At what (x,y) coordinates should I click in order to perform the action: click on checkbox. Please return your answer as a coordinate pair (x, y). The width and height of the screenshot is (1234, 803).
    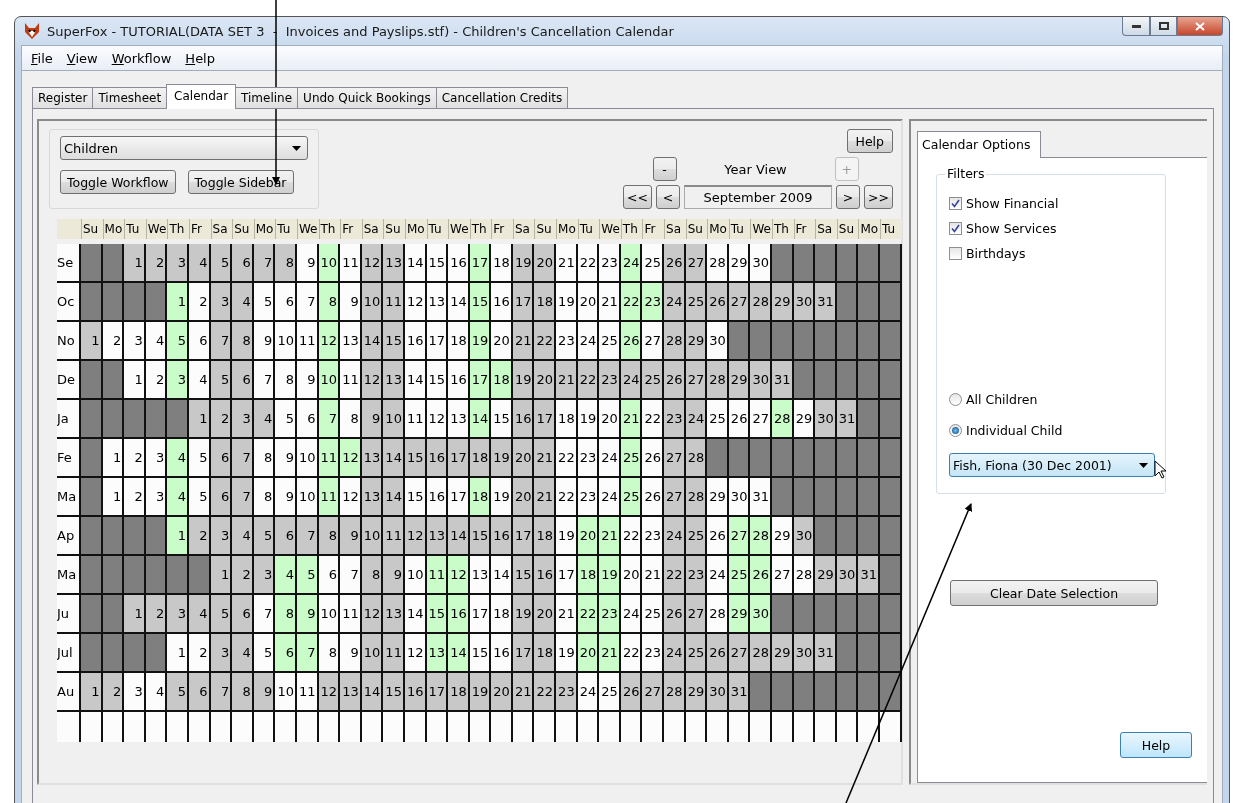
    Looking at the image, I should click on (955, 253).